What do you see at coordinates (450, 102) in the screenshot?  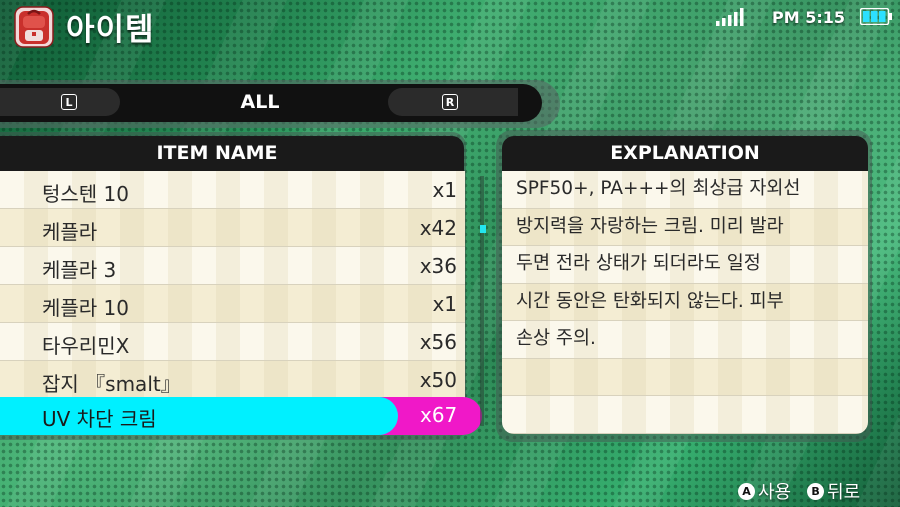 I see `r-button-icon: R` at bounding box center [450, 102].